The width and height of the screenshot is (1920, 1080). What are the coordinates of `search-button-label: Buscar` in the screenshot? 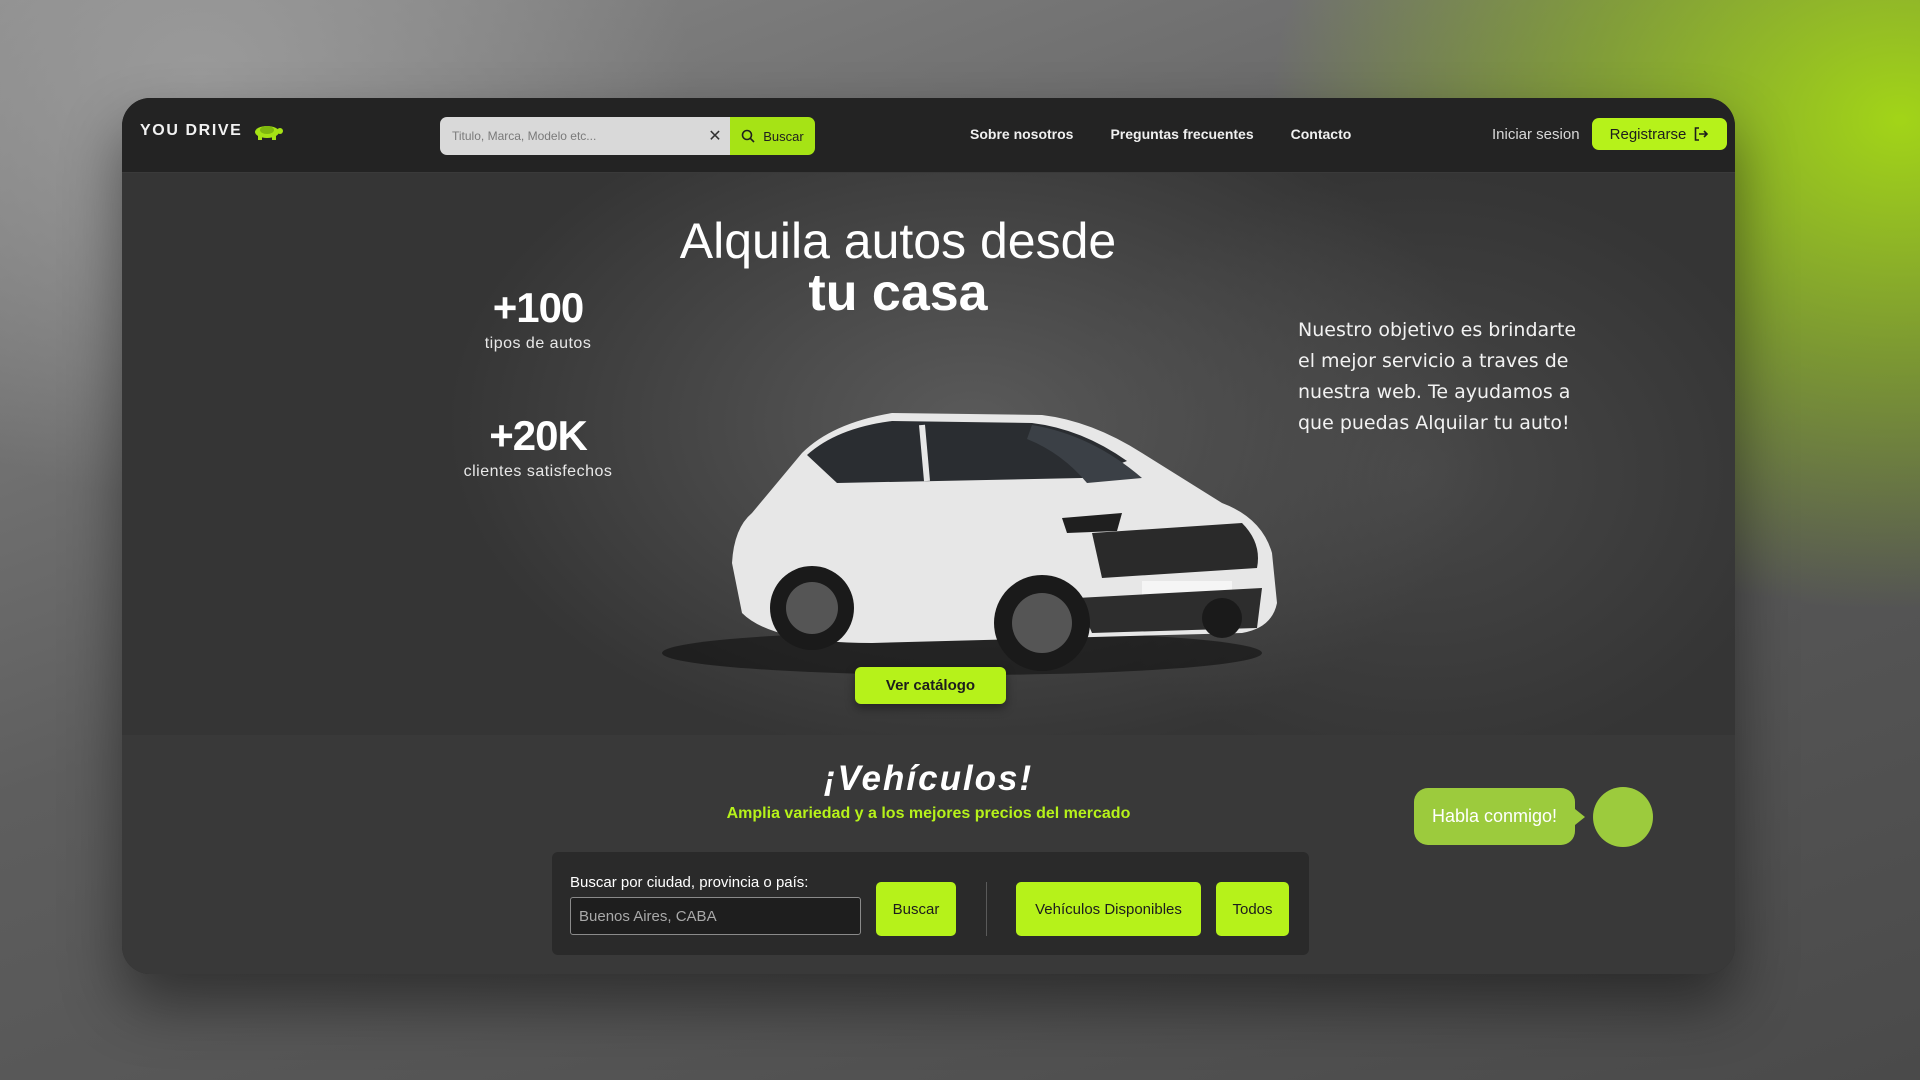 It's located at (783, 136).